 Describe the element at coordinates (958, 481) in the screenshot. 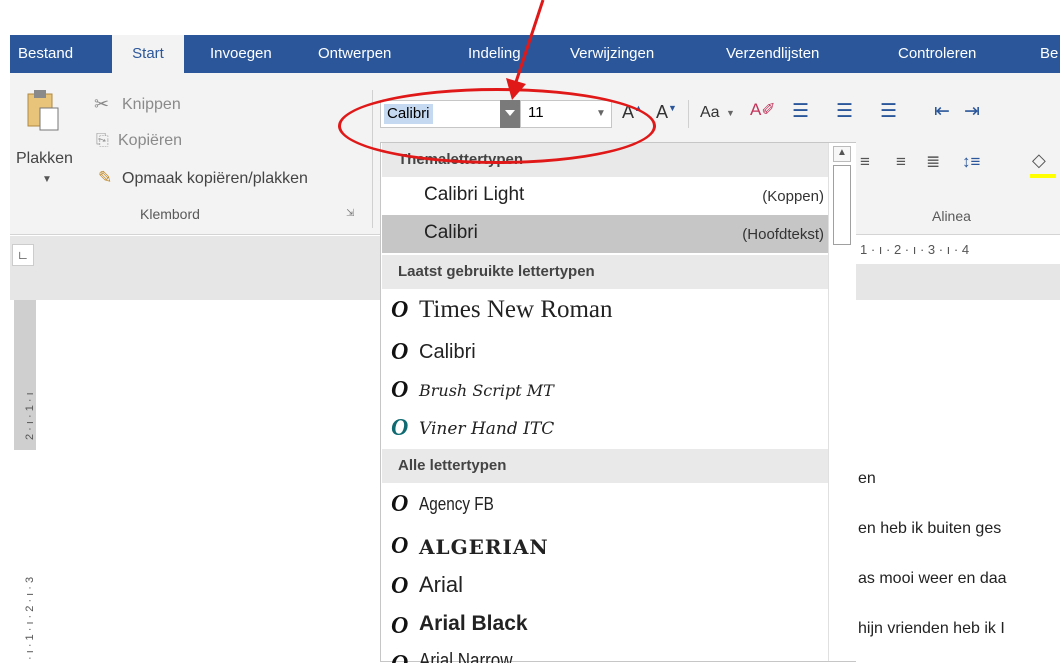

I see `document-page` at that location.